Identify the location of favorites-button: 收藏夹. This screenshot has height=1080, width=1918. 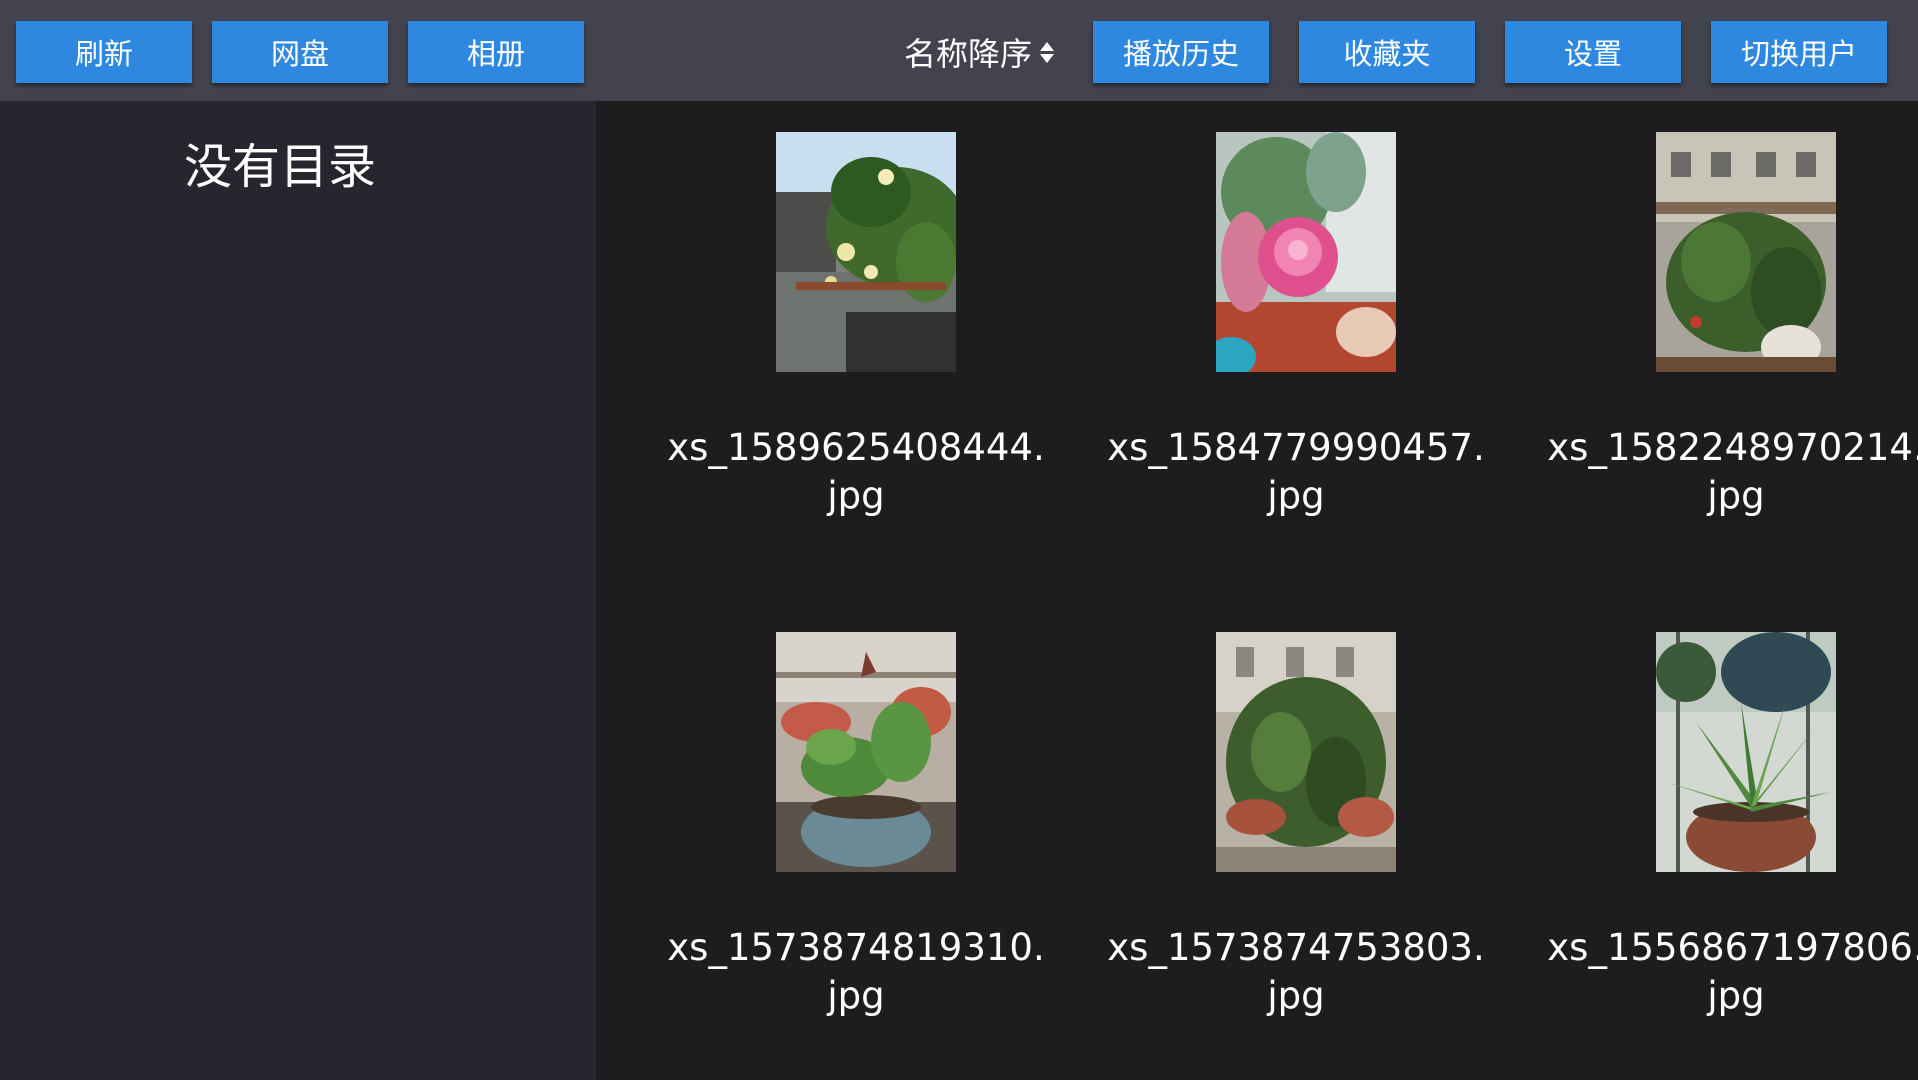
(1387, 52).